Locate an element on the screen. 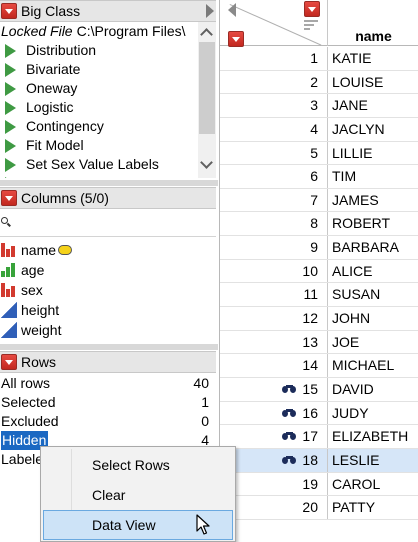  script-item: Set Age Value Labels is located at coordinates (108, 176).